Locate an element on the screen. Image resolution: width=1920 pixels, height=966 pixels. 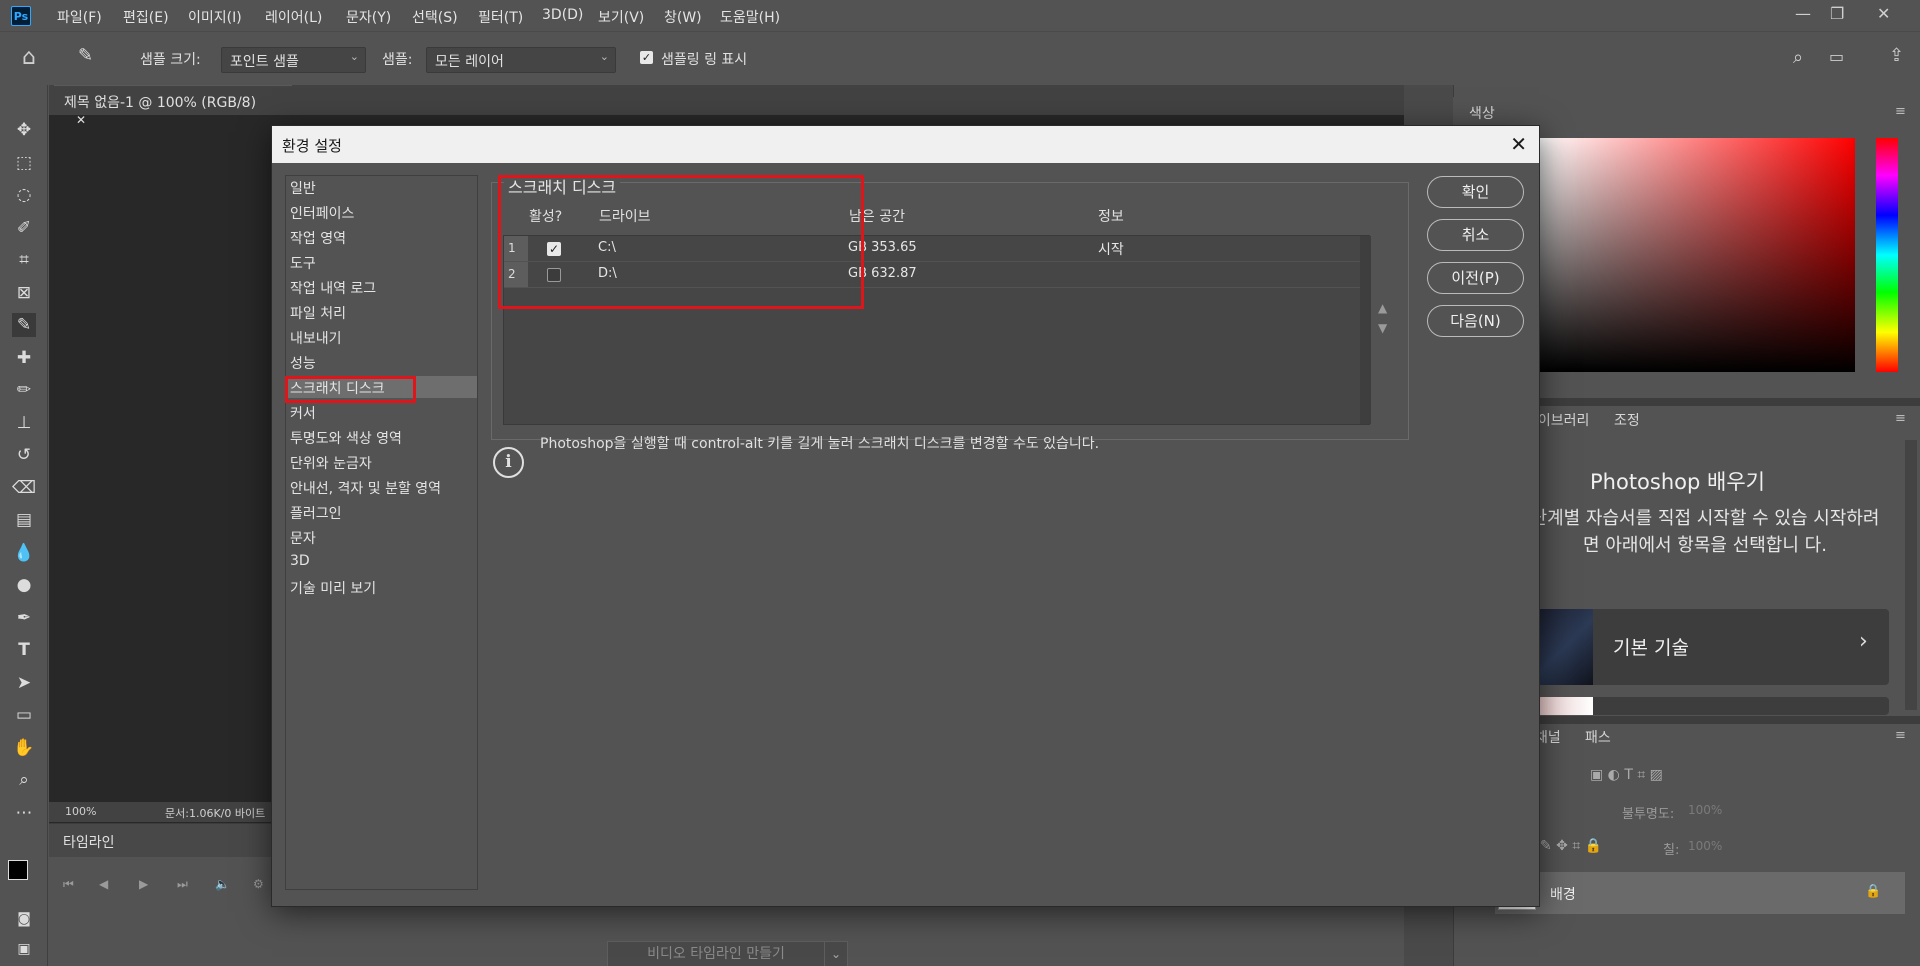
sample-size-select: 포인트 샘플 ⌄ is located at coordinates (293, 60).